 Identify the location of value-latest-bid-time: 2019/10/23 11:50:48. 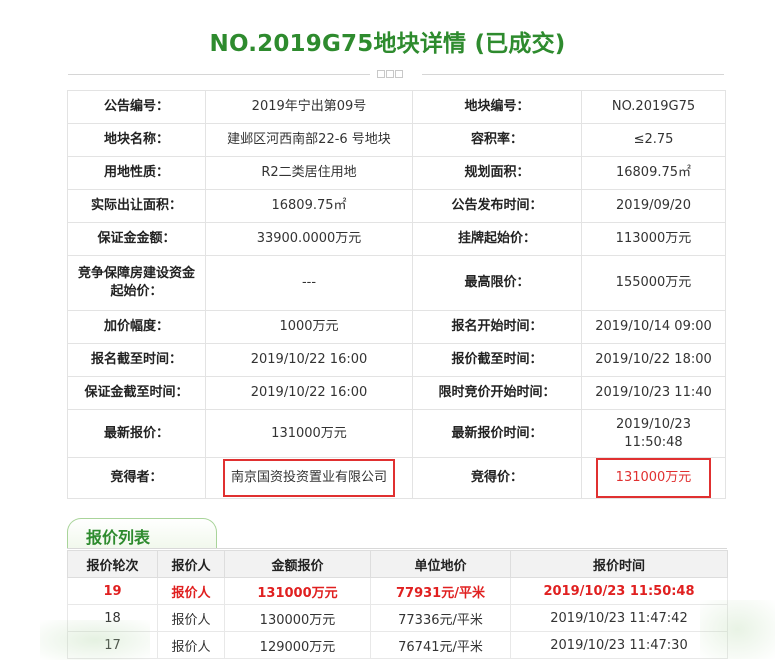
(653, 433).